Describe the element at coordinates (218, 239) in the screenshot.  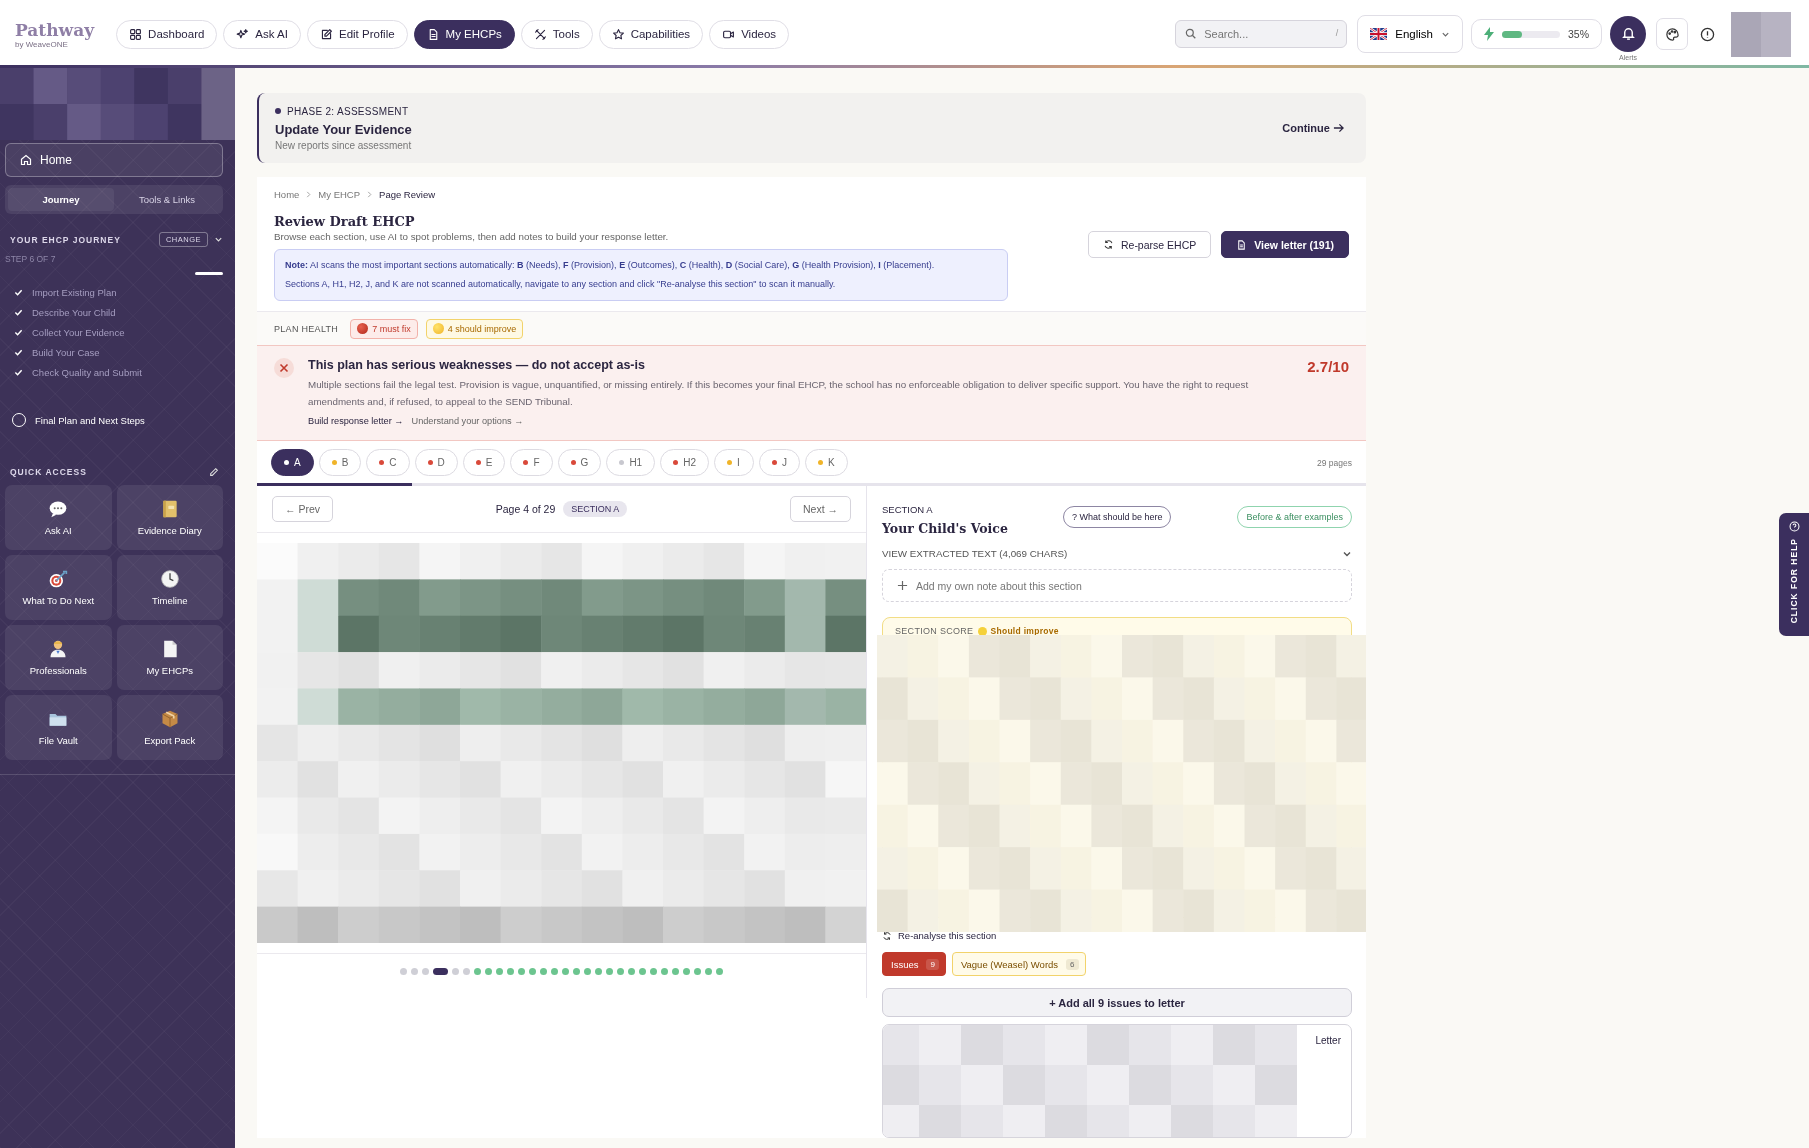
I see `chevron-down-icon` at that location.